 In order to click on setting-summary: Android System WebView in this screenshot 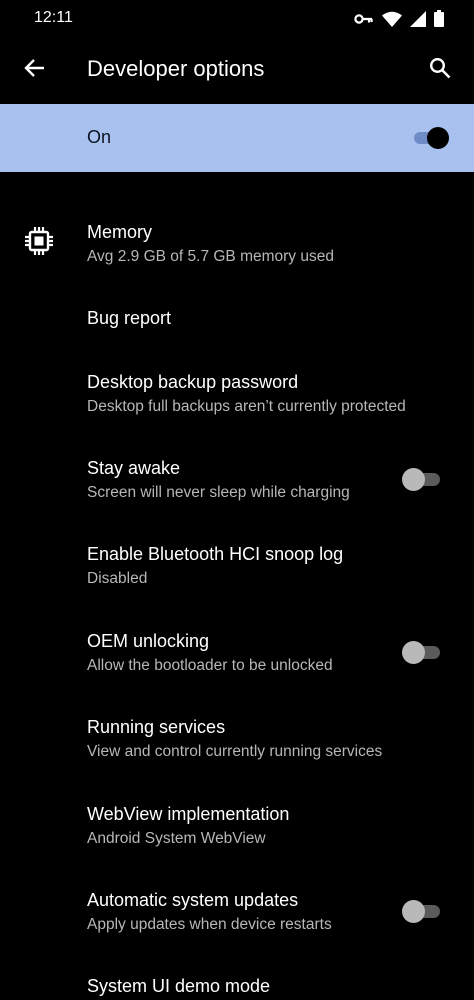, I will do `click(176, 838)`.